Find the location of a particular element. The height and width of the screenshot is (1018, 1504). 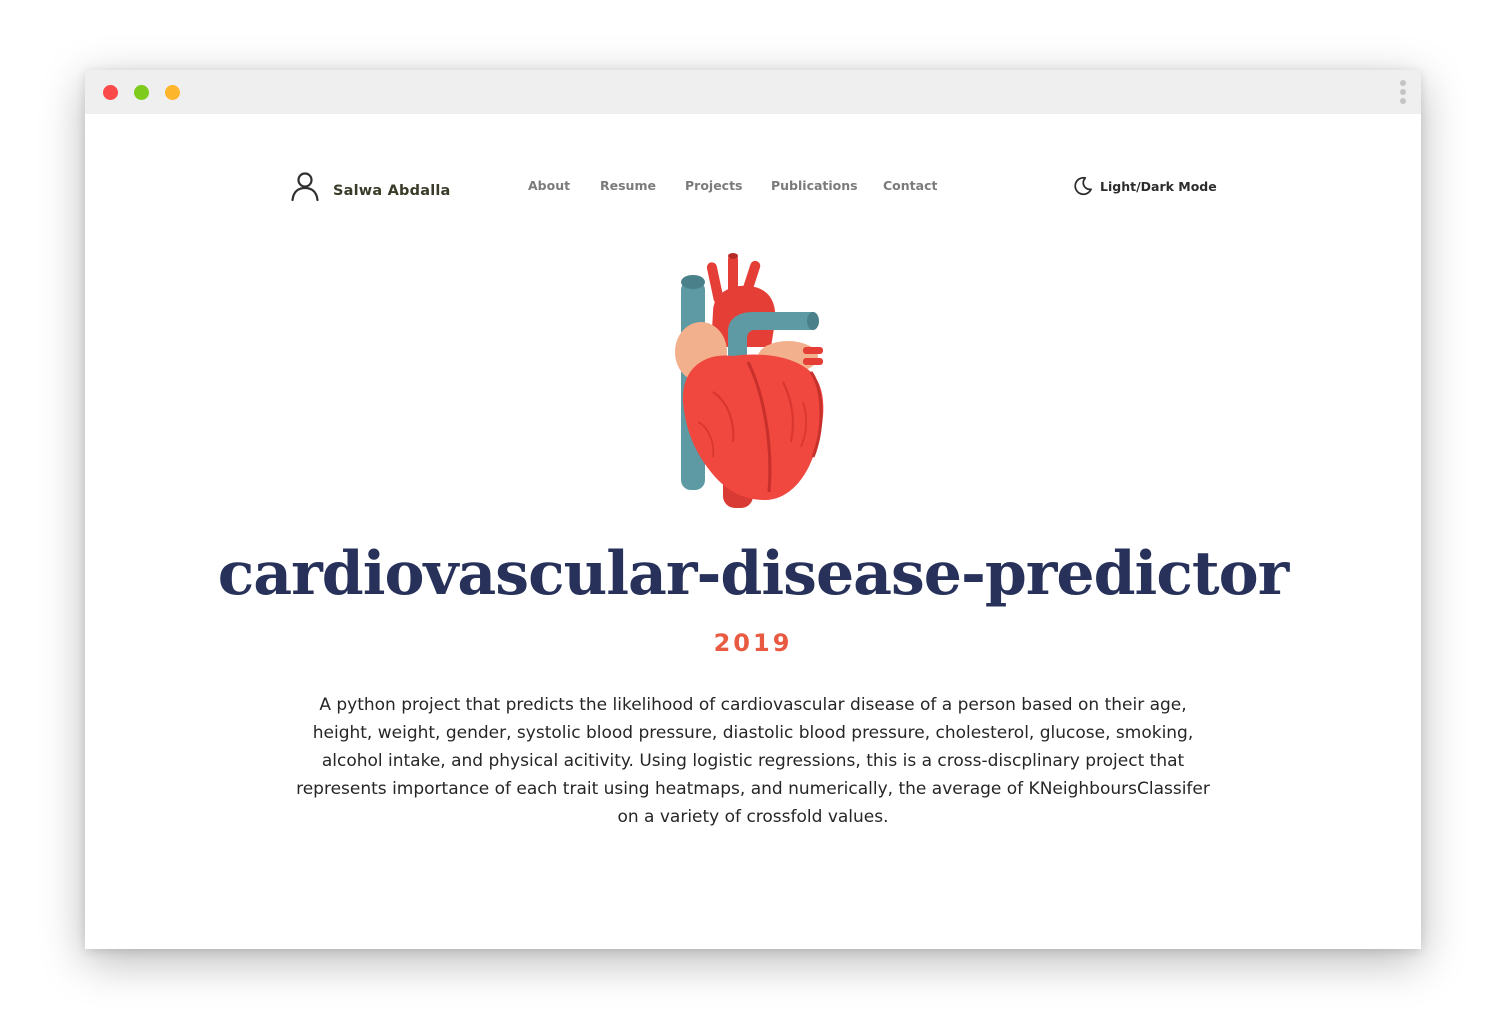

minimize-window-button is located at coordinates (141, 92).